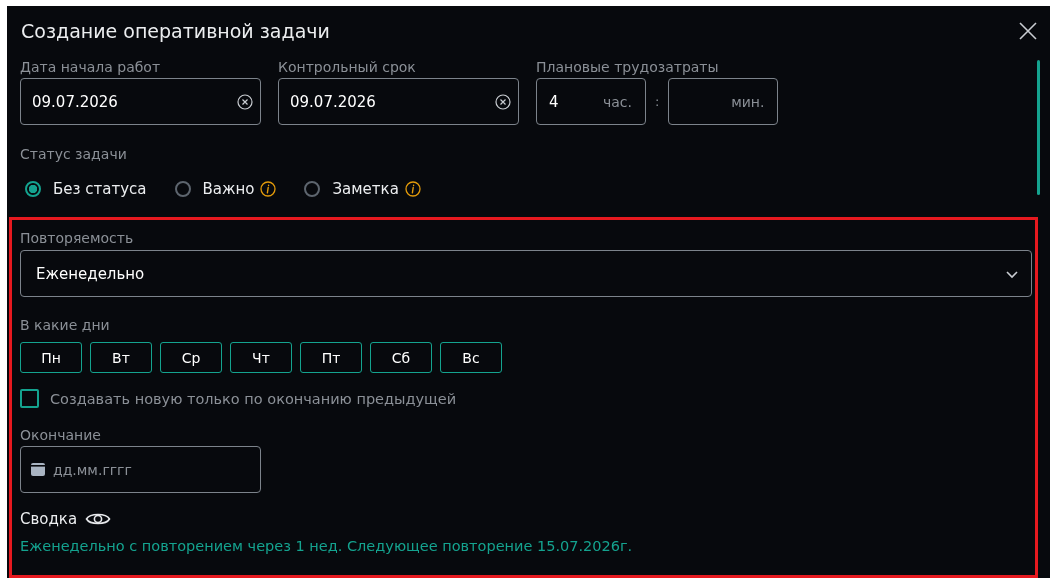  Describe the element at coordinates (1038, 127) in the screenshot. I see `scrollbar` at that location.